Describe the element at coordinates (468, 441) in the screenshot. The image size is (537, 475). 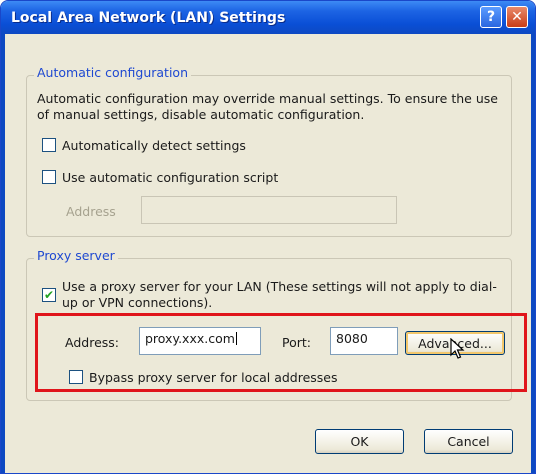
I see `cancel-button: Cancel` at that location.